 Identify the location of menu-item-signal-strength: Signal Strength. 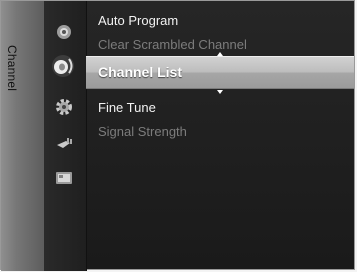
(142, 132).